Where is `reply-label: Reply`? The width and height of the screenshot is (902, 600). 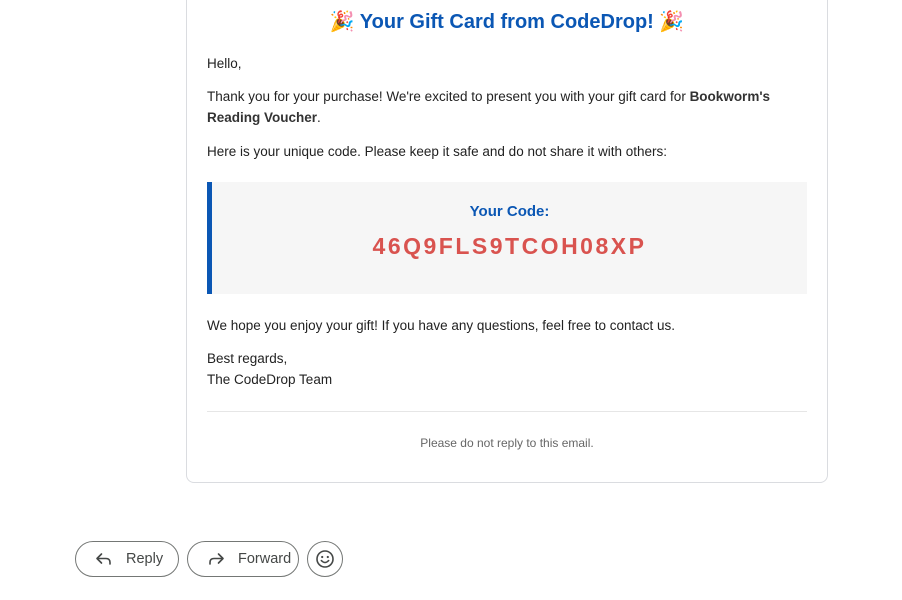 reply-label: Reply is located at coordinates (145, 559).